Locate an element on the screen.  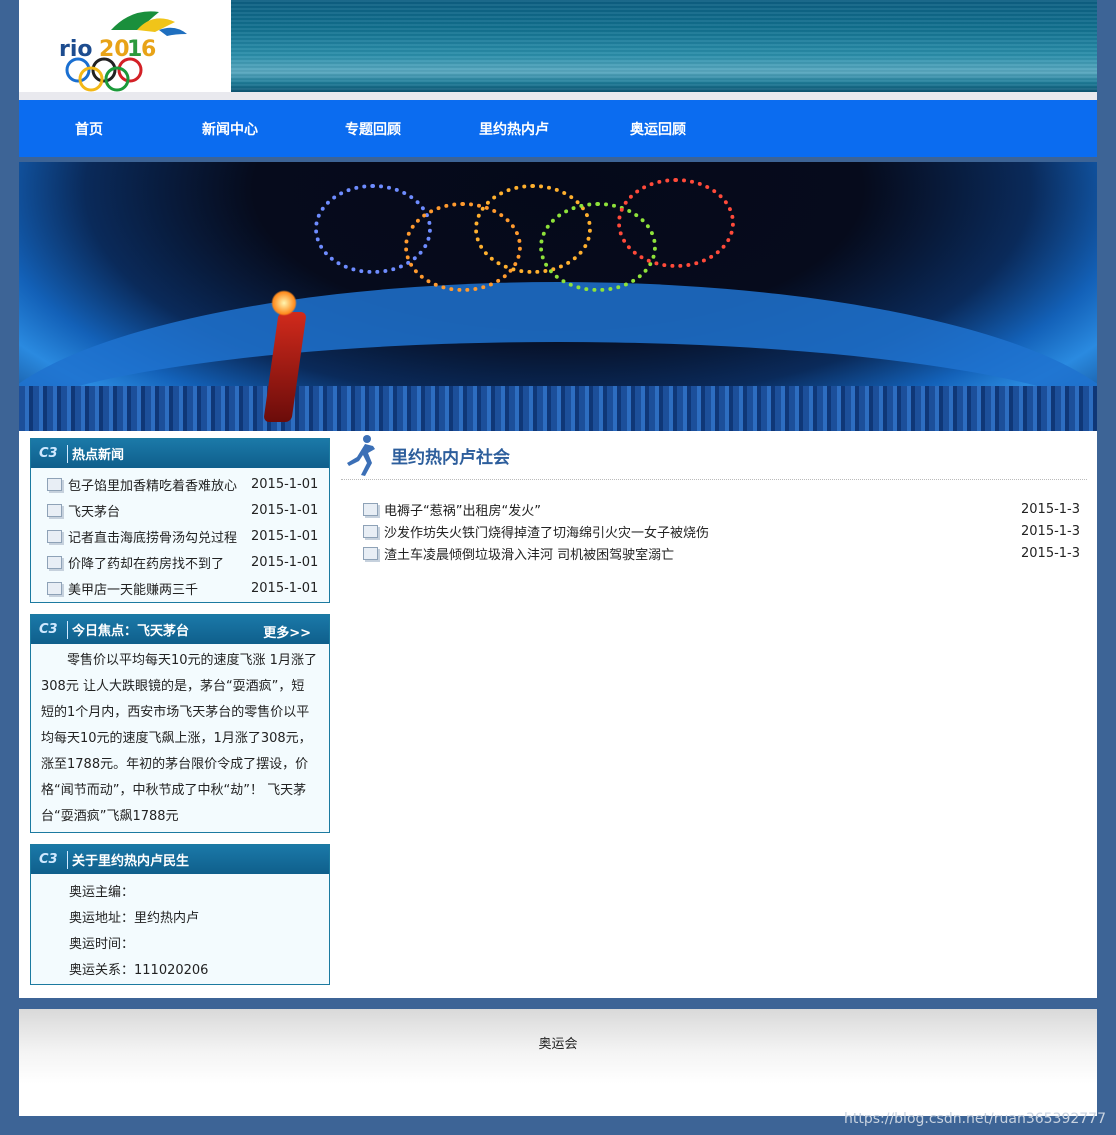
list-item: 沙发作坊失火铁门烧得掉渣了切海绵引火灾一女子被烧伤 2015-1-3 is located at coordinates (714, 531).